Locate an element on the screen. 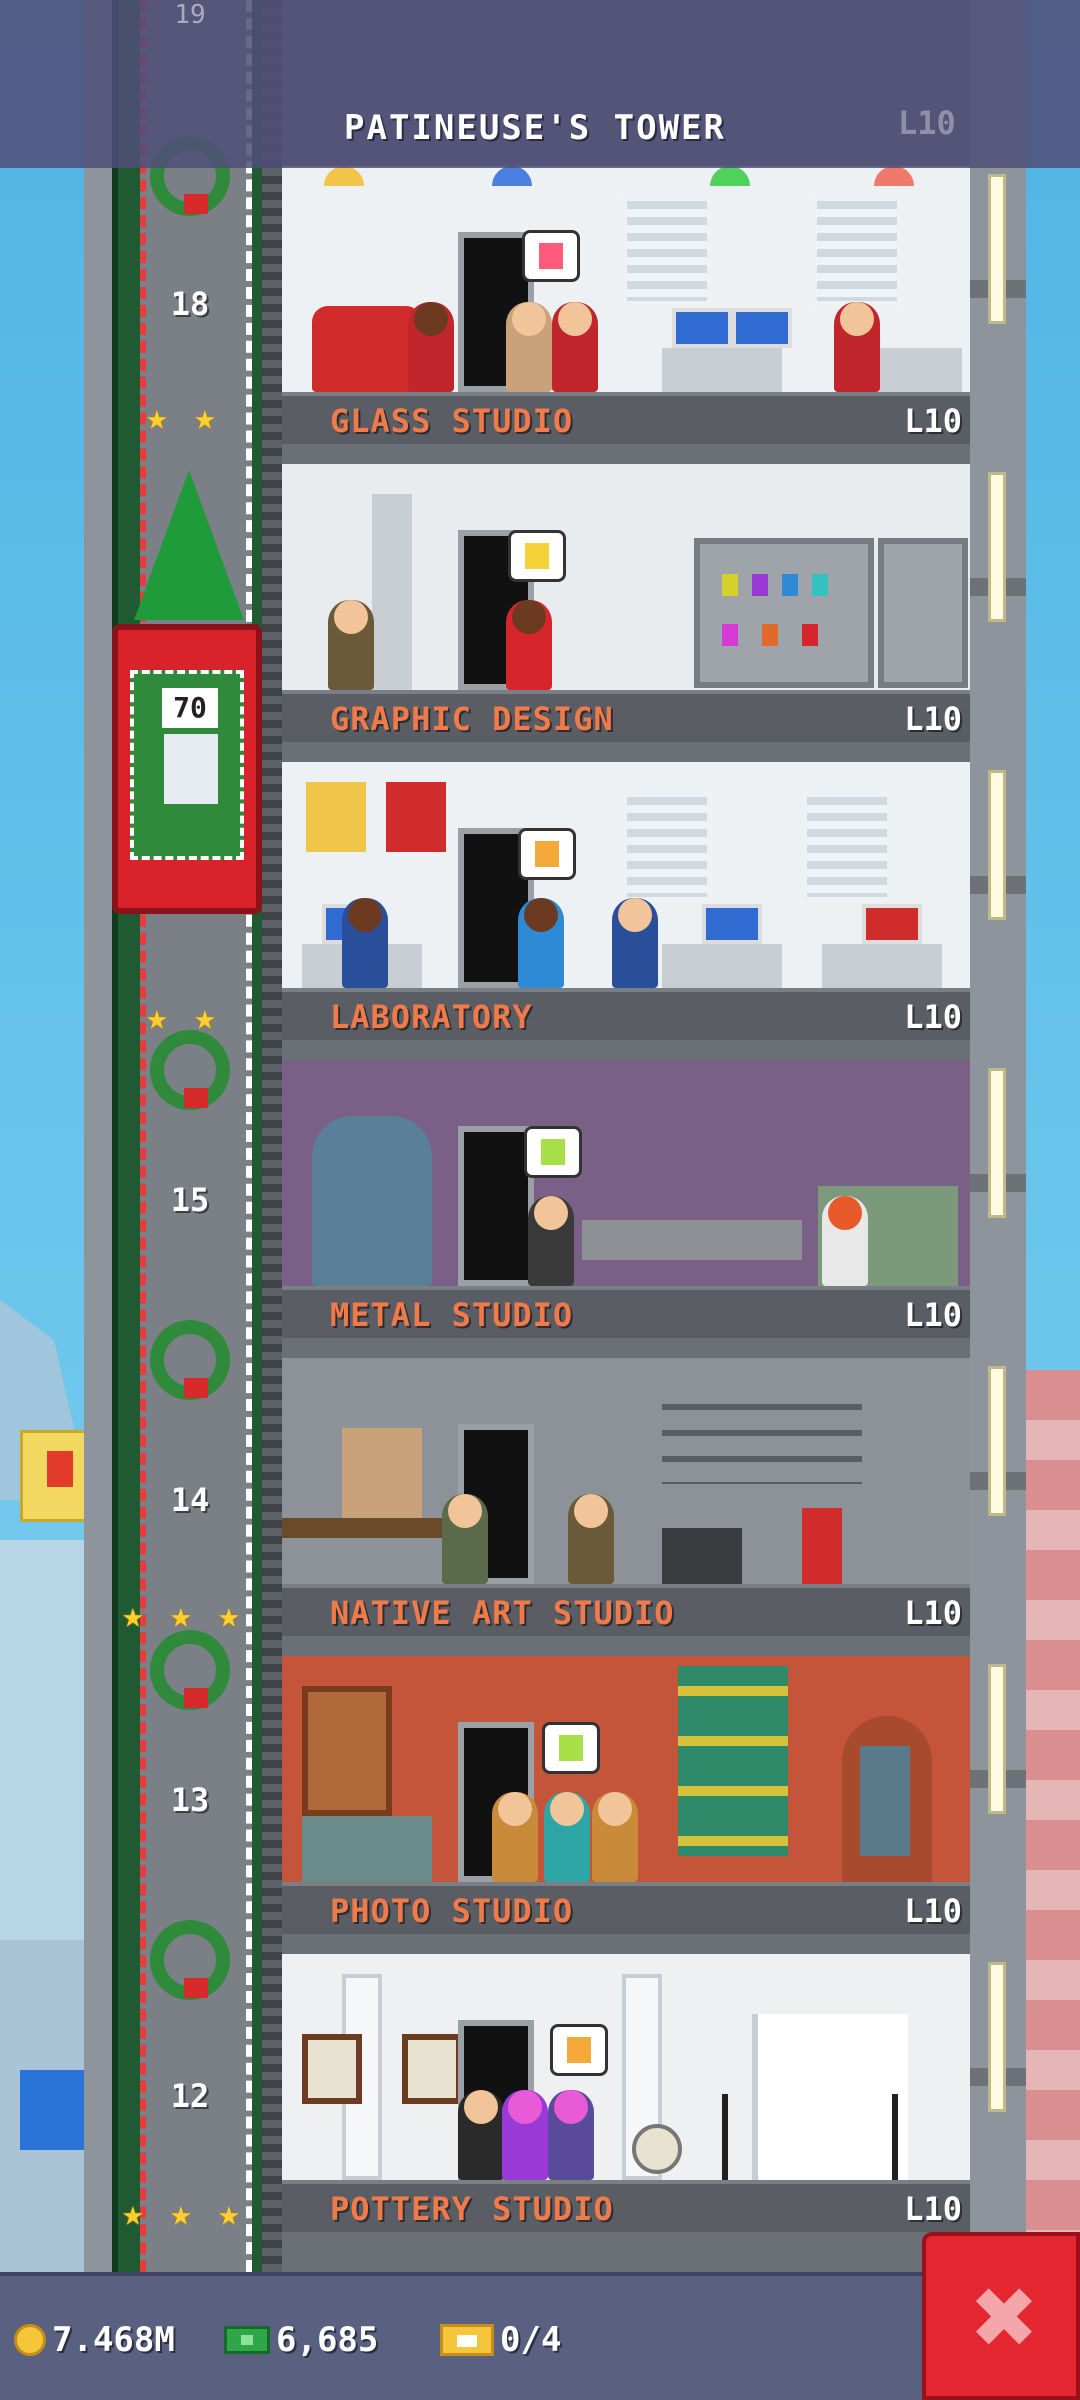 This screenshot has width=1080, height=2400. floor-nameplate: LABORATORY L10 is located at coordinates (626, 1014).